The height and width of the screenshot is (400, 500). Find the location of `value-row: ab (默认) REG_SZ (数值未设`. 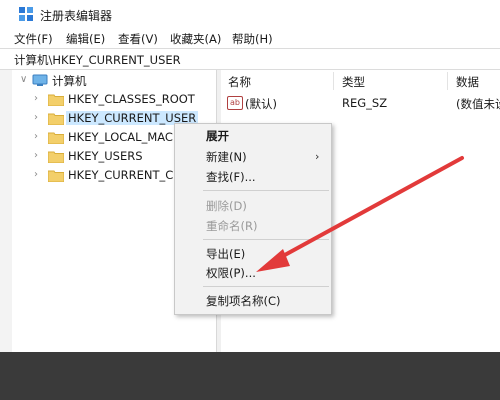

value-row: ab (默认) REG_SZ (数值未设 is located at coordinates (360, 103).